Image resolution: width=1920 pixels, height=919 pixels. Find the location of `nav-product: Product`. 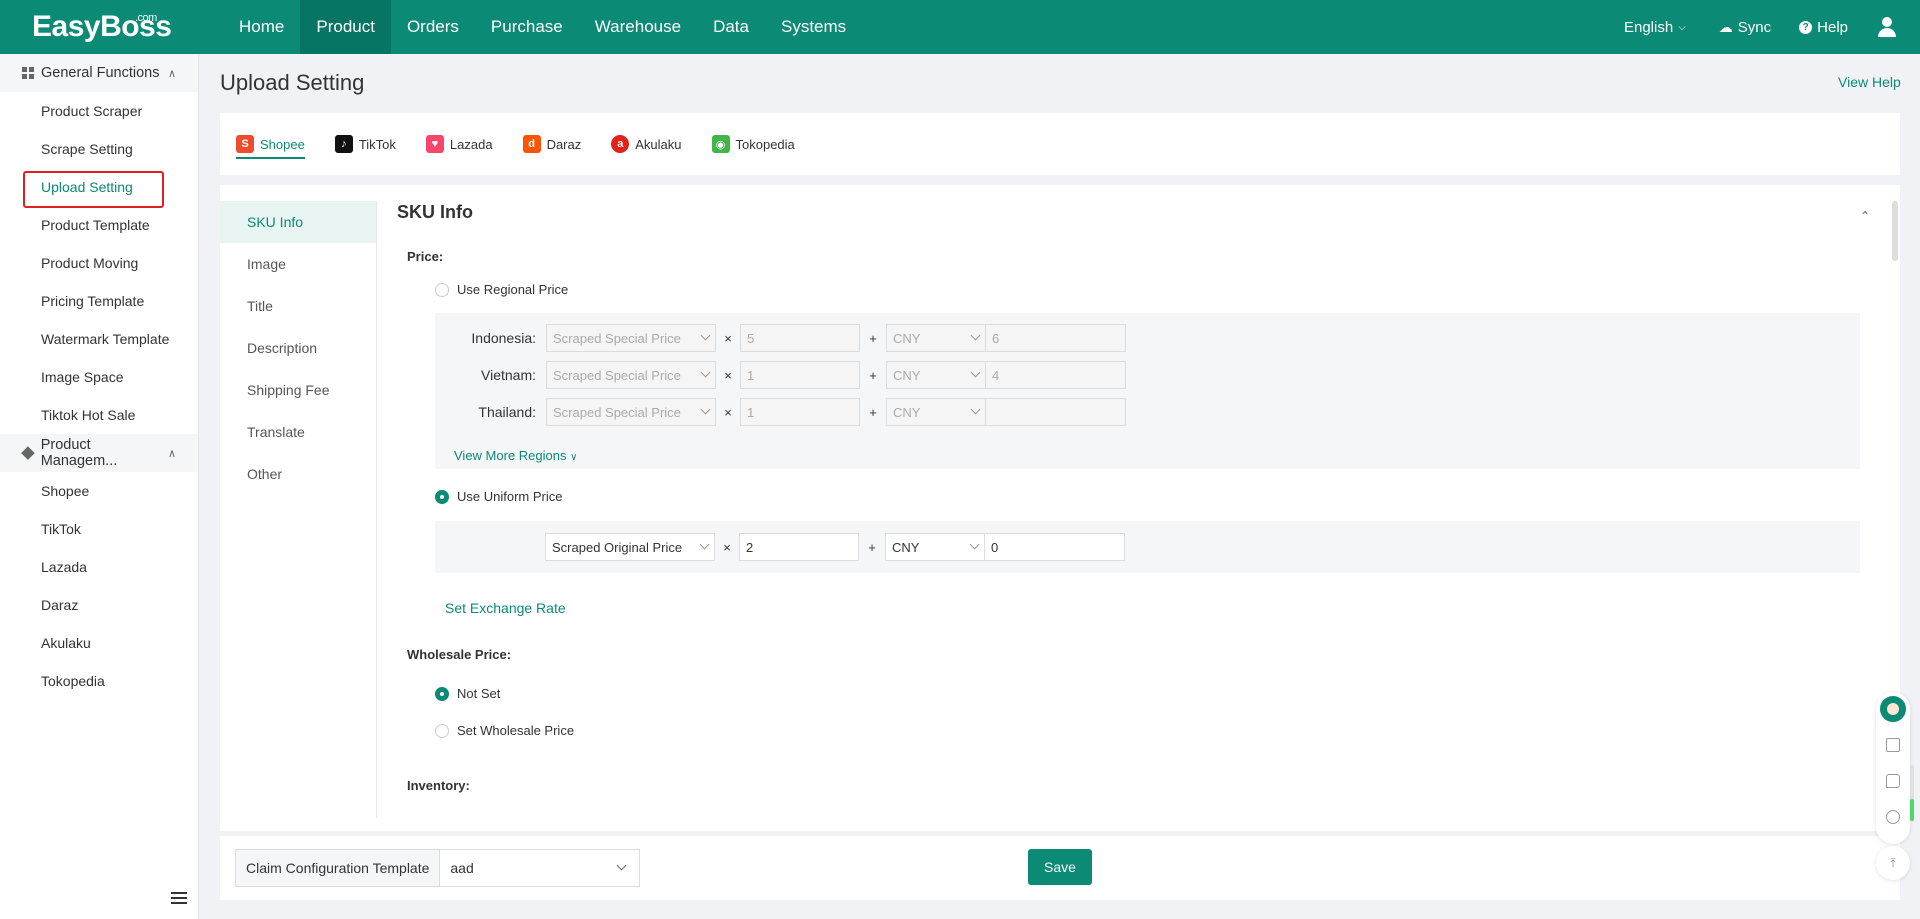

nav-product: Product is located at coordinates (345, 27).